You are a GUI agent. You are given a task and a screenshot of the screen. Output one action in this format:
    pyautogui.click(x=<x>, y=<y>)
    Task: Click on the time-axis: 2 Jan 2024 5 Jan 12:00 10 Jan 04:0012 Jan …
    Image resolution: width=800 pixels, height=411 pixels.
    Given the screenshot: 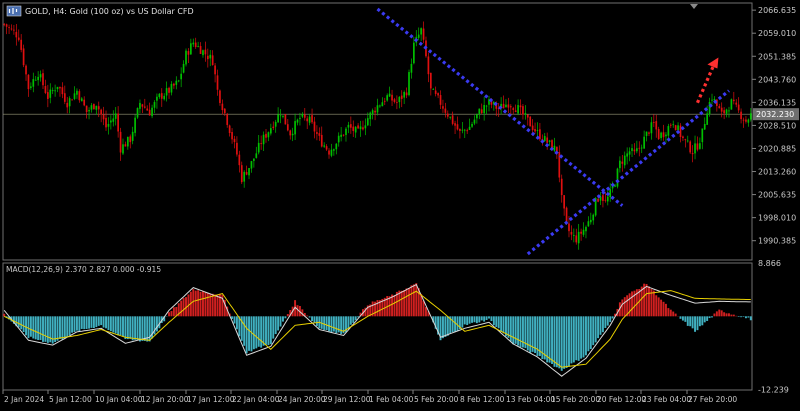 What is the action you would take?
    pyautogui.click(x=369, y=397)
    